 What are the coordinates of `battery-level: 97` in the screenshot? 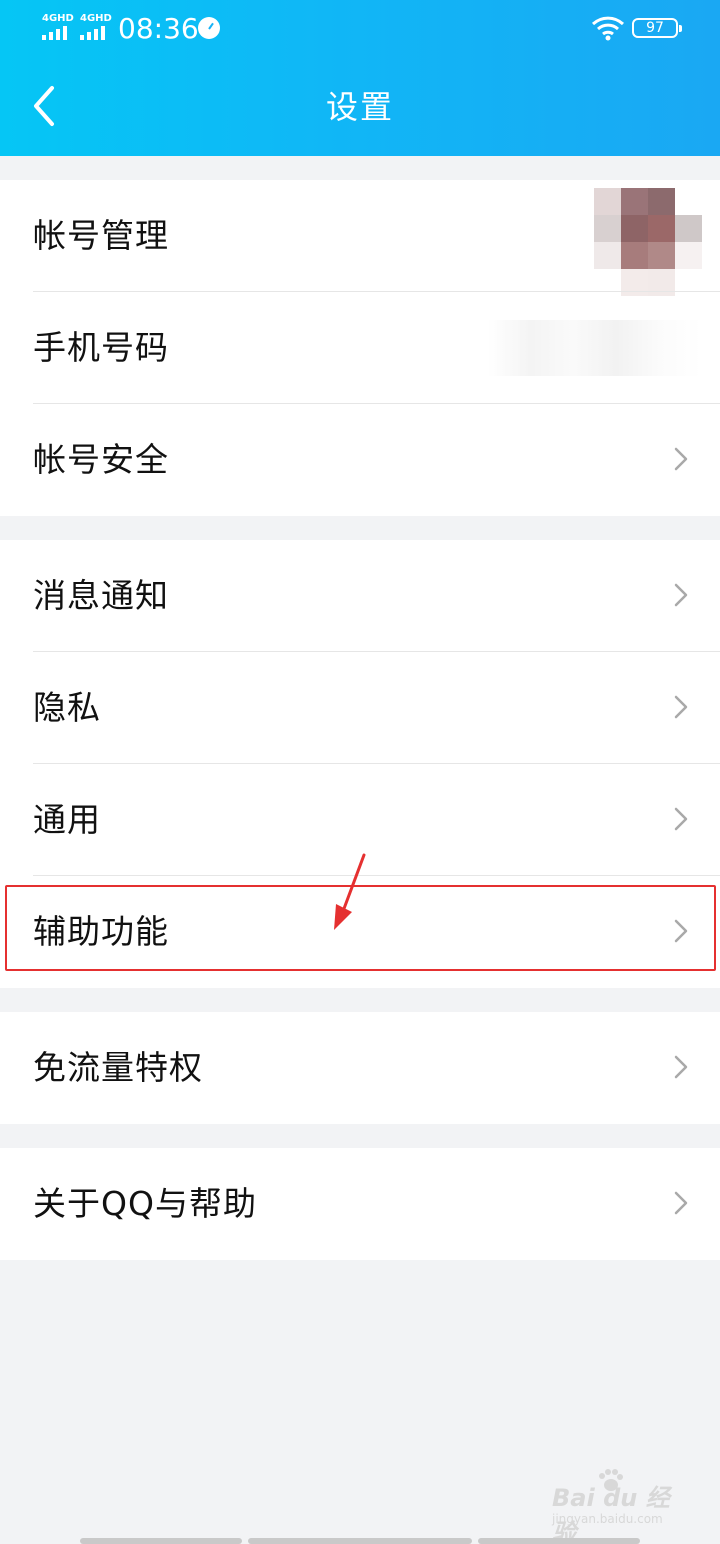 It's located at (655, 28).